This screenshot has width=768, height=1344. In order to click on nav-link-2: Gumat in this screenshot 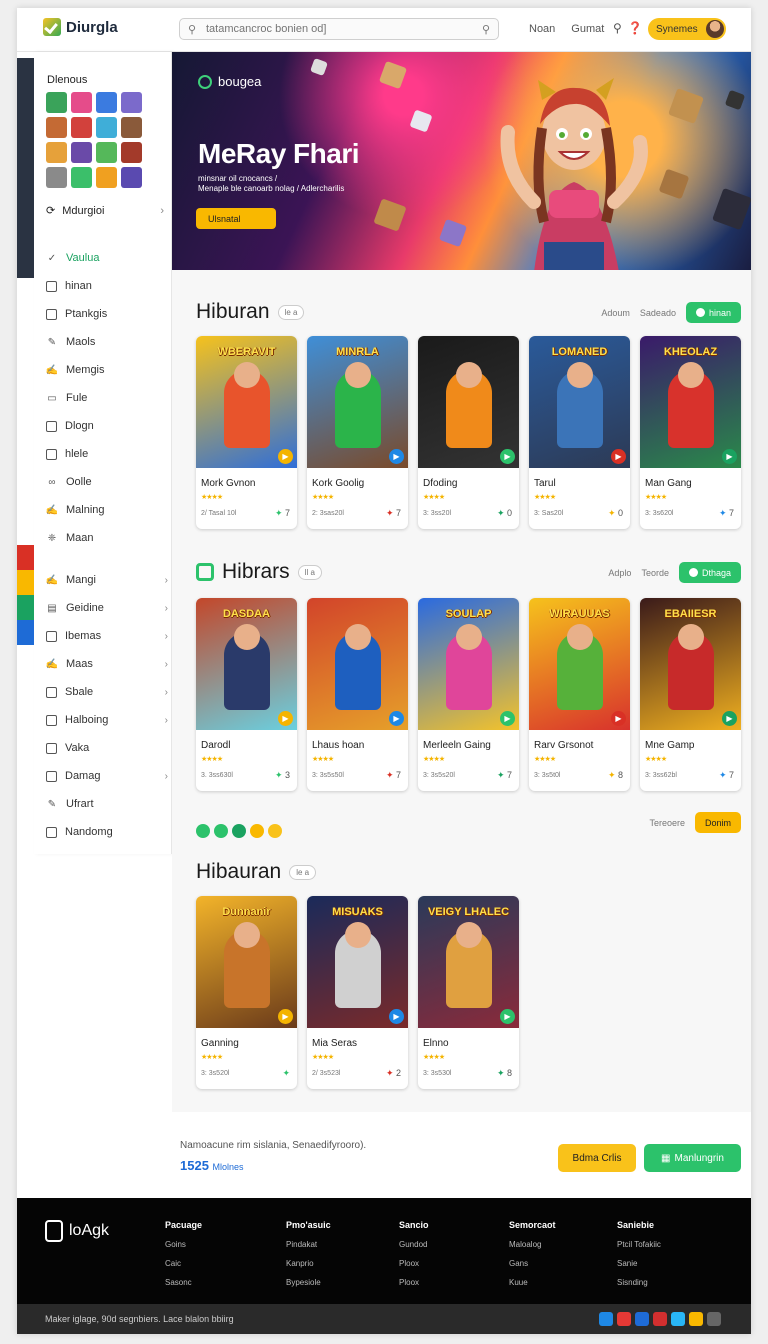, I will do `click(587, 29)`.